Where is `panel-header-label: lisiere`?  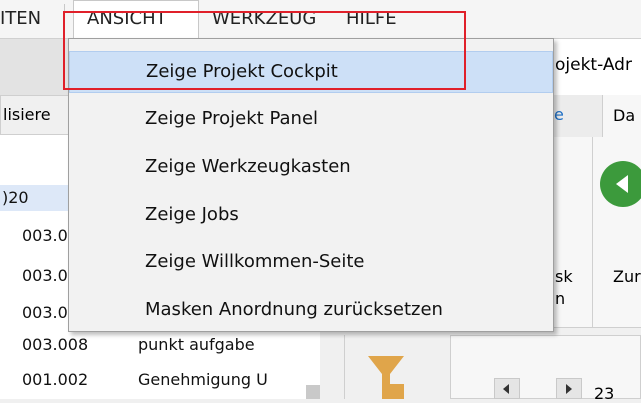 panel-header-label: lisiere is located at coordinates (27, 114).